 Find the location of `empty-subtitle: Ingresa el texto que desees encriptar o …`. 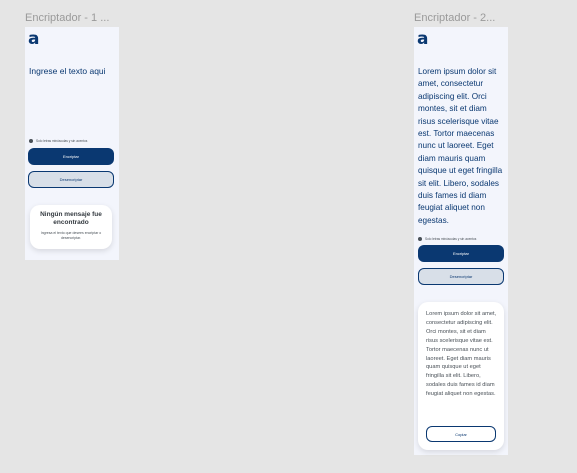

empty-subtitle: Ingresa el texto que desees encriptar o … is located at coordinates (71, 235).